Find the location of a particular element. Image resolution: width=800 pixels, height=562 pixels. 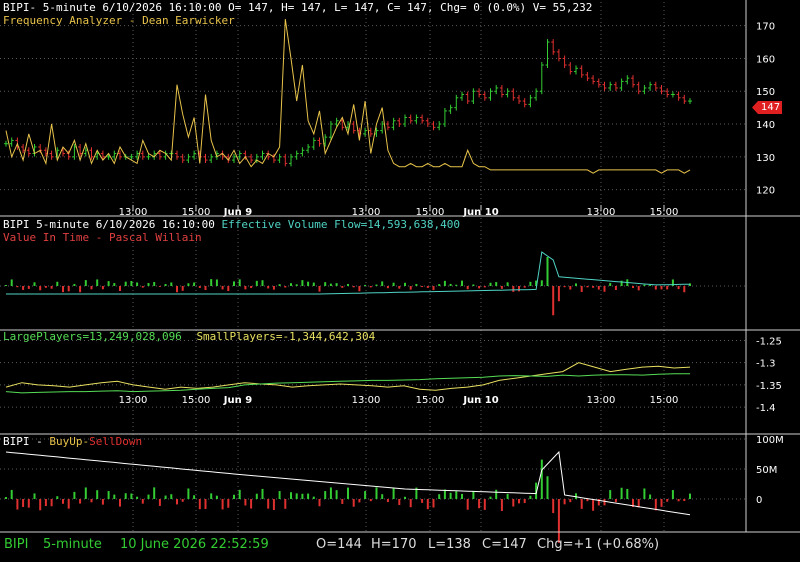

selldown-label: SellDown is located at coordinates (116, 441).